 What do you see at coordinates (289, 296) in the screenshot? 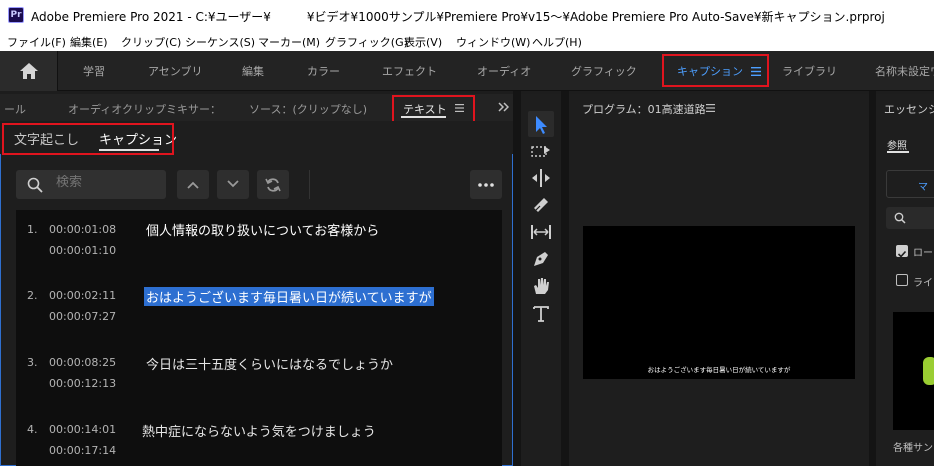
I see `caption-text-selected: おはようございます毎日暑い日が続いていますが` at bounding box center [289, 296].